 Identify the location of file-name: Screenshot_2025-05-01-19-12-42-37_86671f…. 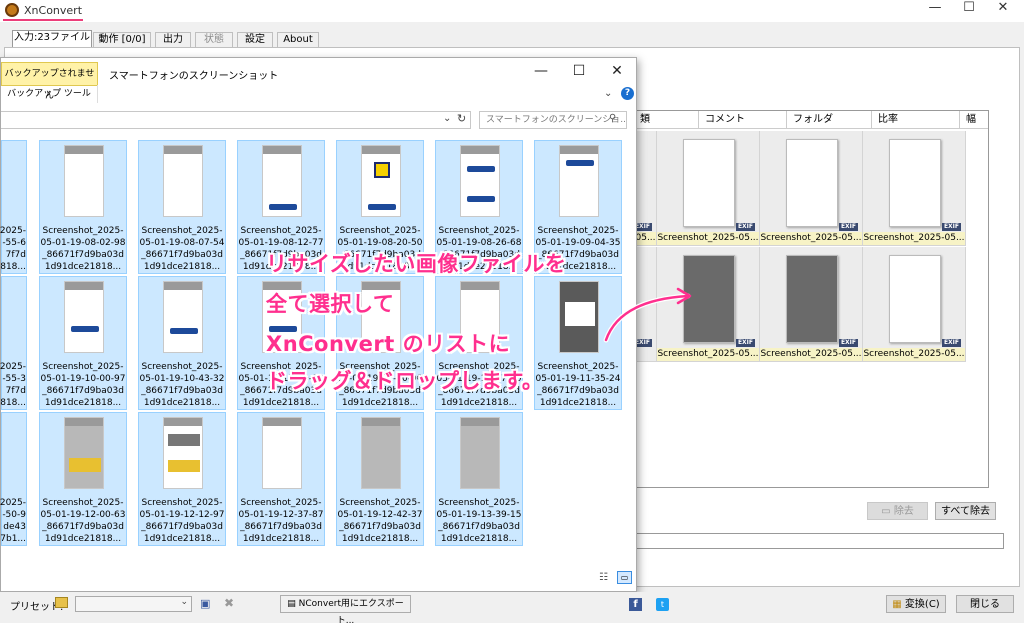
(380, 521).